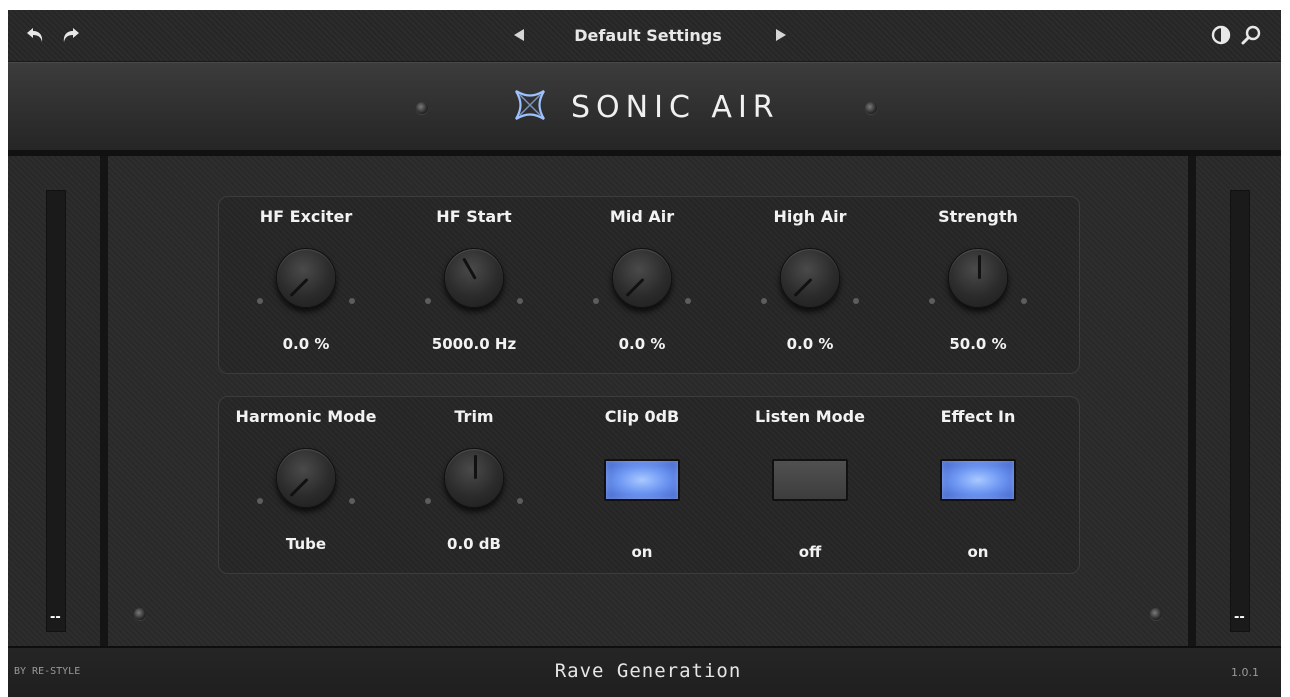 Image resolution: width=1290 pixels, height=697 pixels. What do you see at coordinates (306, 544) in the screenshot?
I see `harmonic-mode-value: Tube` at bounding box center [306, 544].